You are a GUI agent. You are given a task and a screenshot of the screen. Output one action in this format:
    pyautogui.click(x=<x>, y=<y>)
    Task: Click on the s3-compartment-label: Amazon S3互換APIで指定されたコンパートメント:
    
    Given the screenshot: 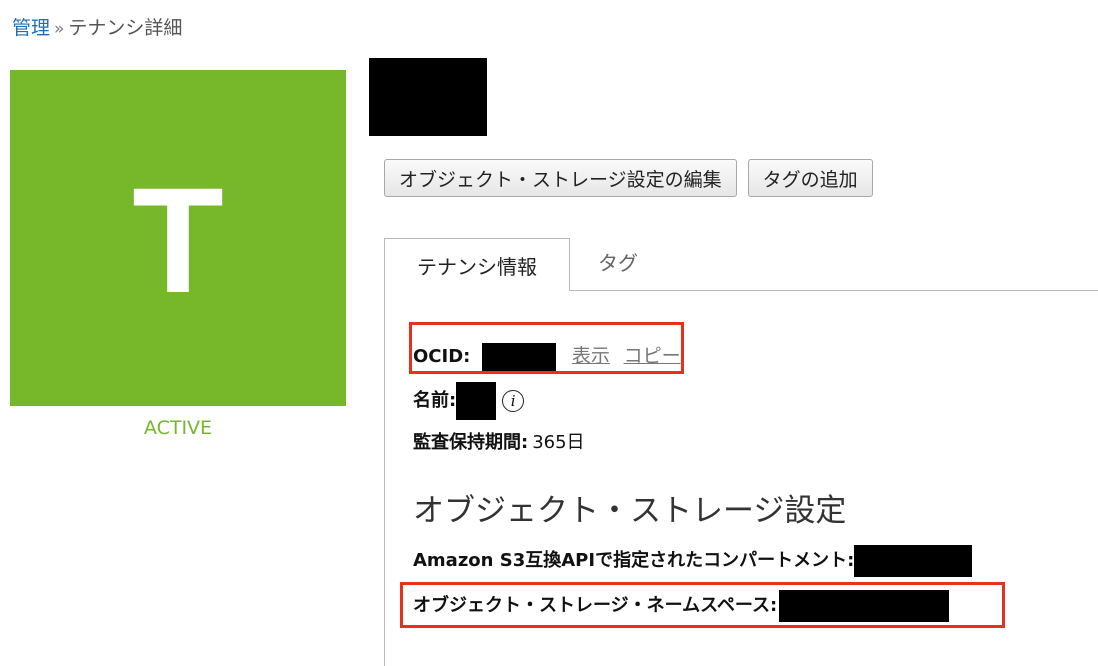 What is the action you would take?
    pyautogui.click(x=634, y=560)
    